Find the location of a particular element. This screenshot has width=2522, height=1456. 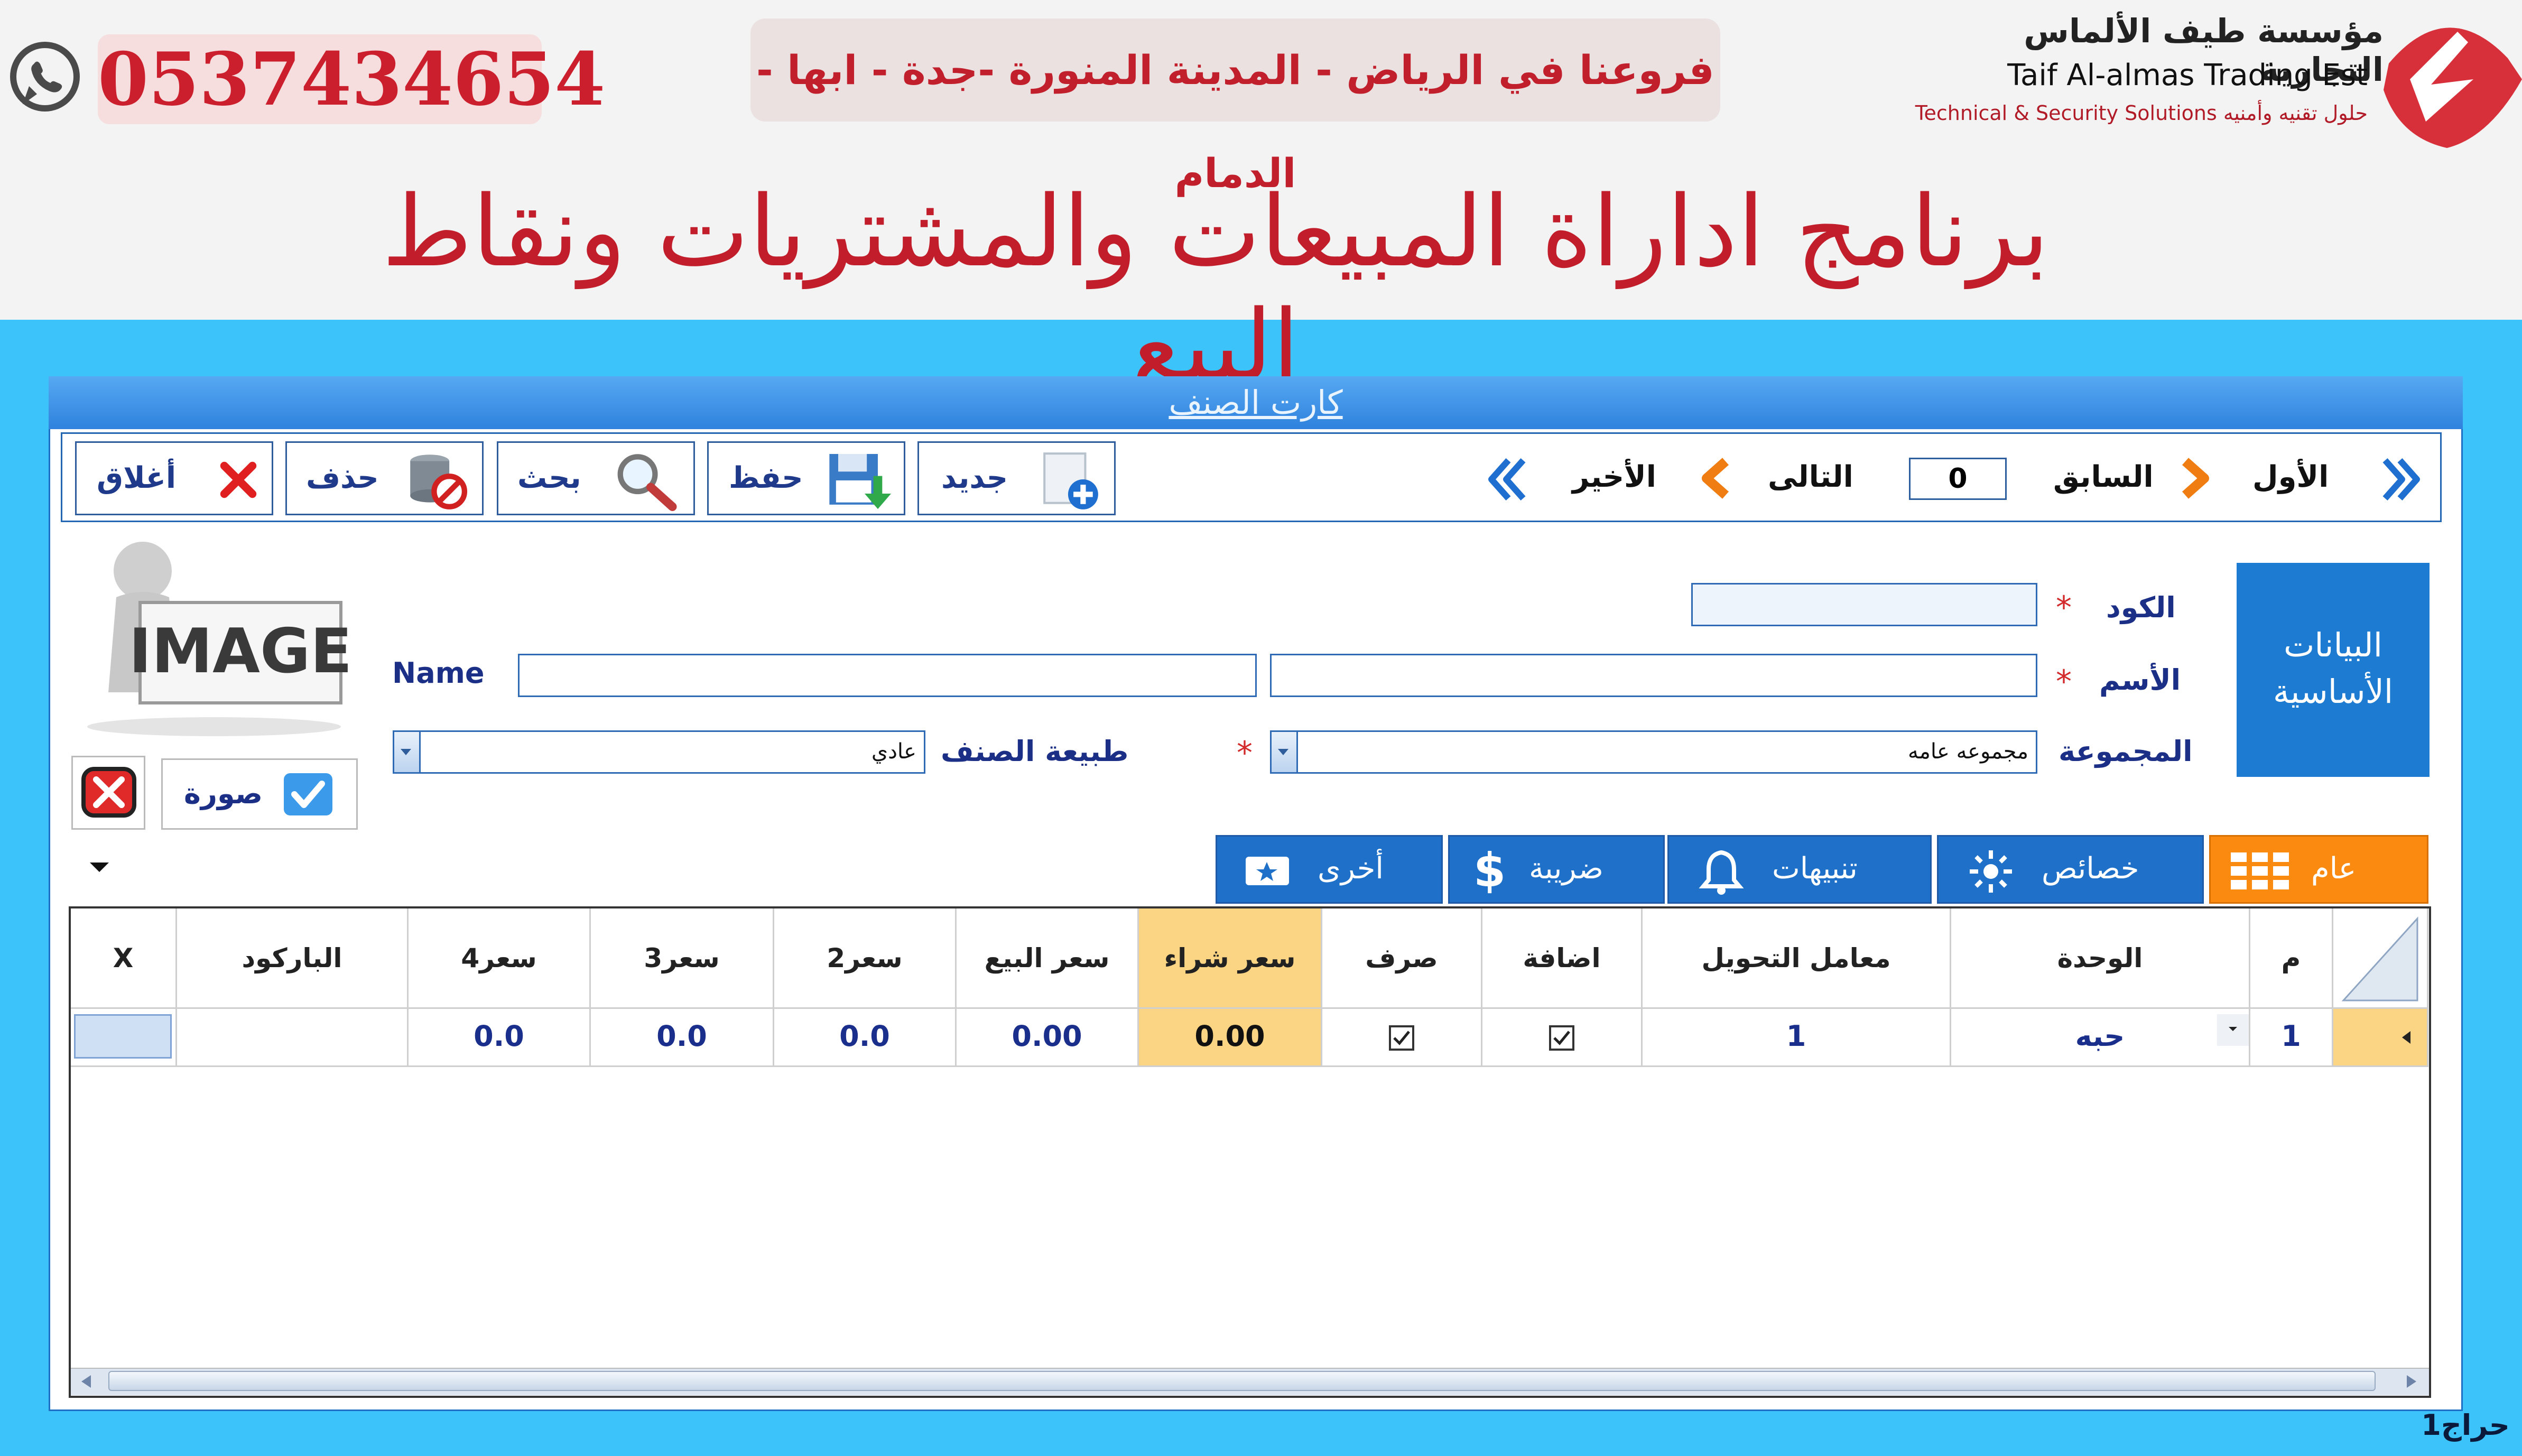

group-value: مجموعه عامه is located at coordinates (1968, 751).